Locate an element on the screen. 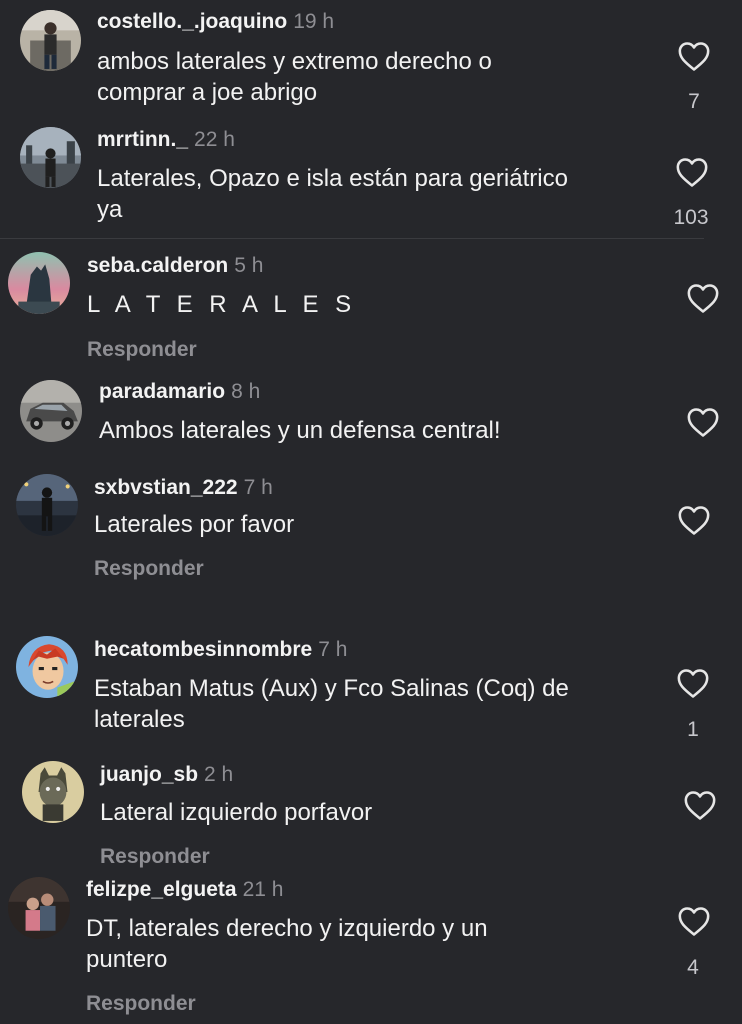 This screenshot has width=742, height=1024. username: paradamario is located at coordinates (162, 391).